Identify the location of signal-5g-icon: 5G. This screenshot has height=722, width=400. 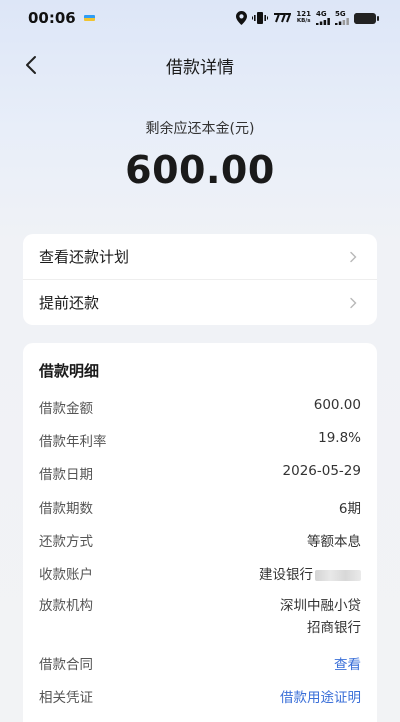
(342, 18).